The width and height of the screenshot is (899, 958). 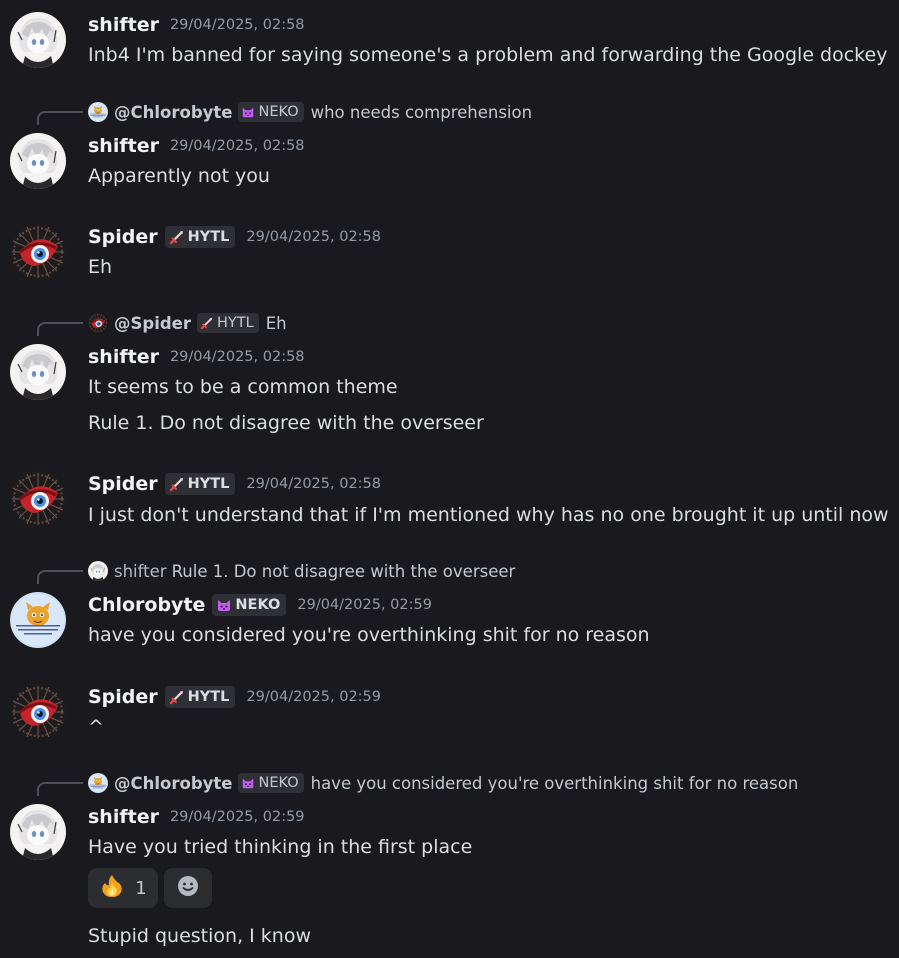 I want to click on message-text: It seems to be a common theme, so click(x=243, y=387).